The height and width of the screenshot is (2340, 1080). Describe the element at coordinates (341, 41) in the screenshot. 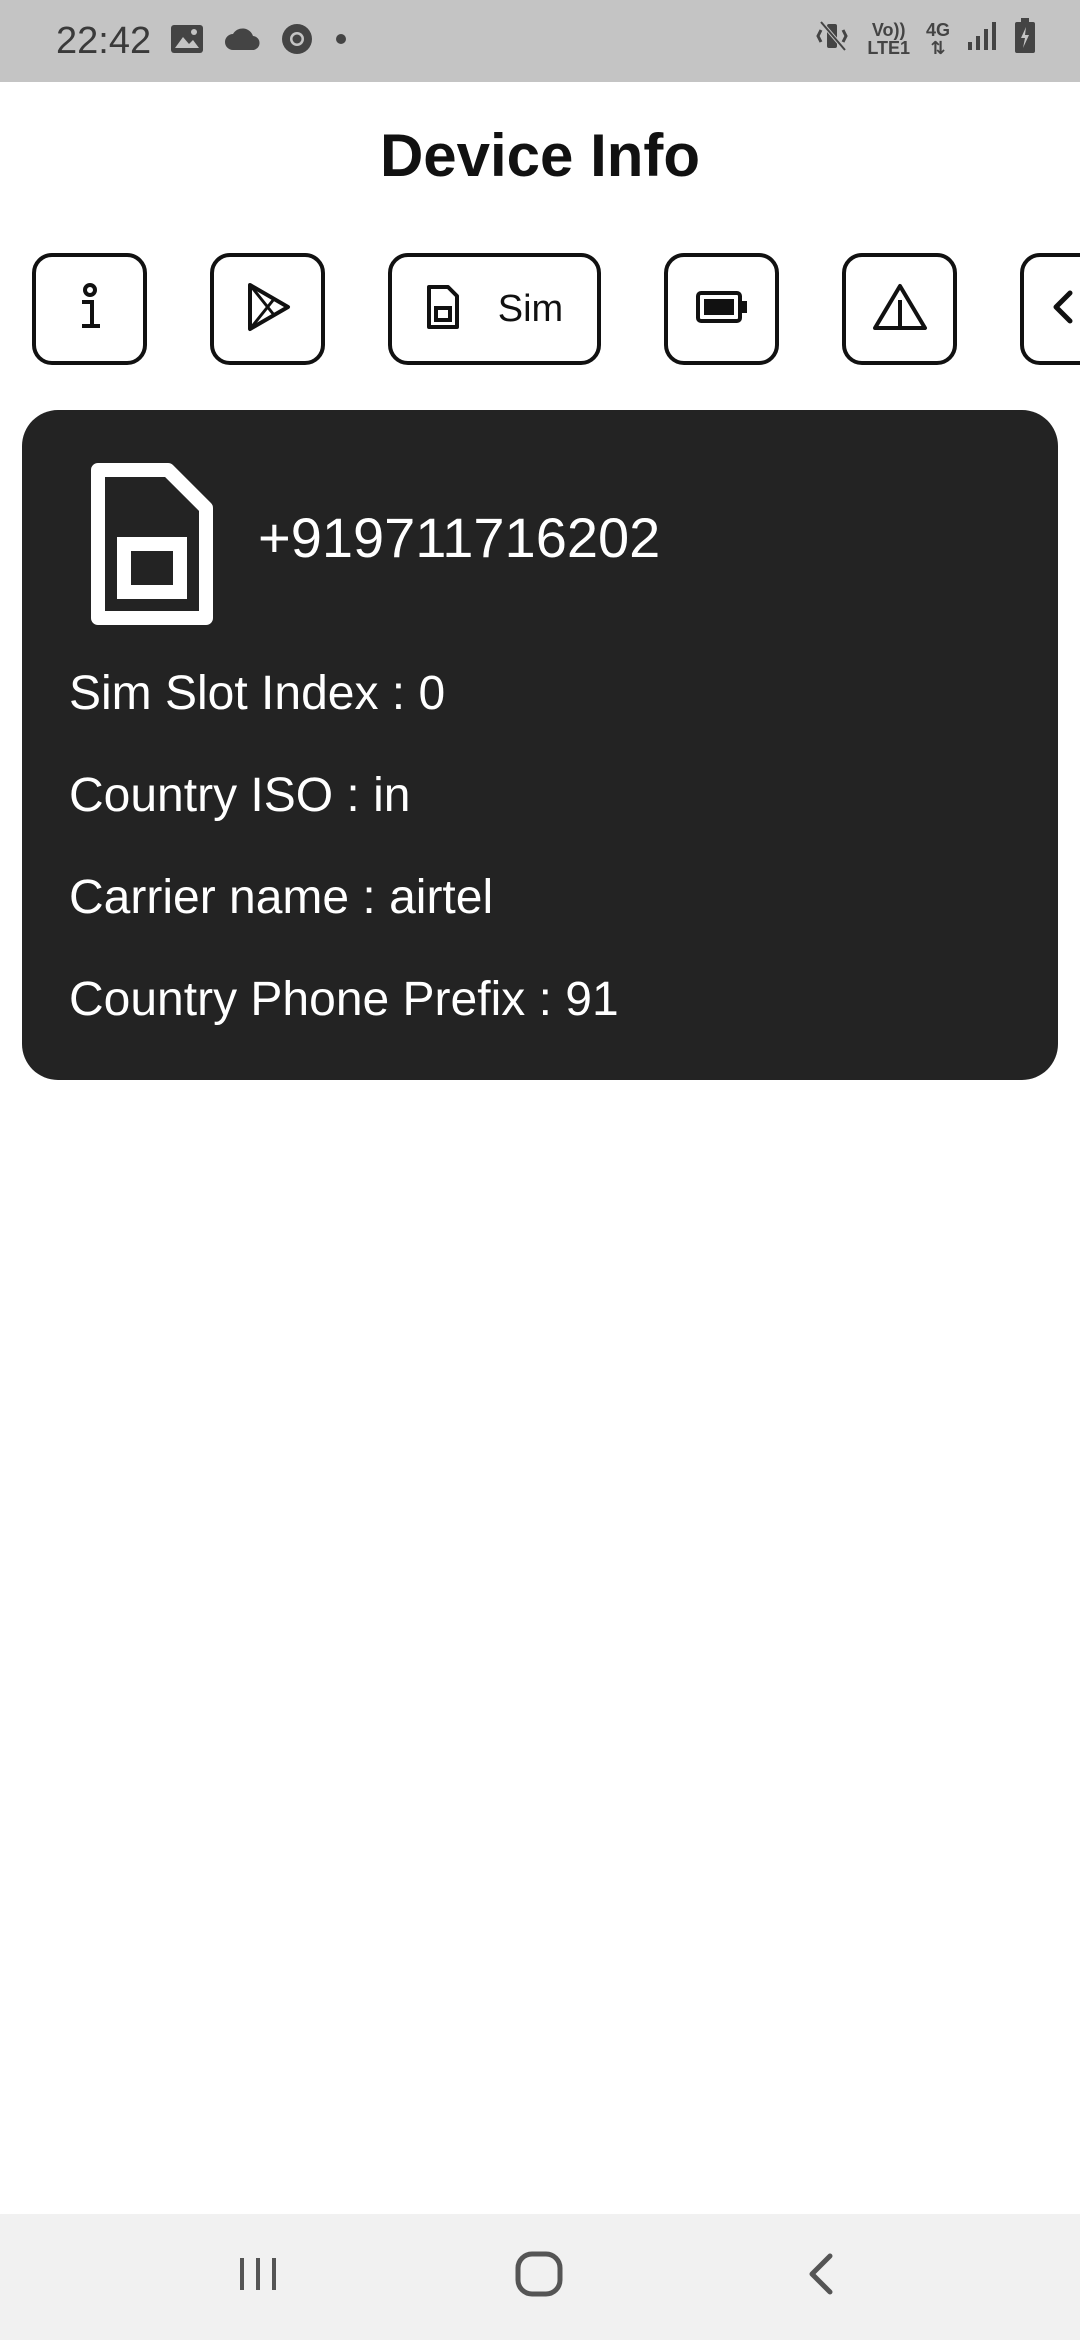

I see `dot-icon` at that location.